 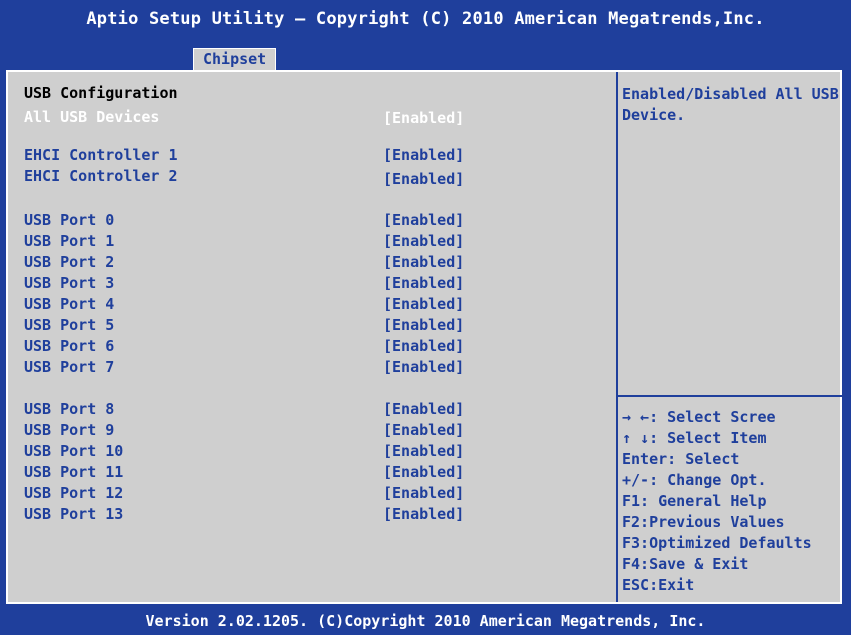 I want to click on setting-label-usb-port-2: USB Port 2, so click(x=69, y=262).